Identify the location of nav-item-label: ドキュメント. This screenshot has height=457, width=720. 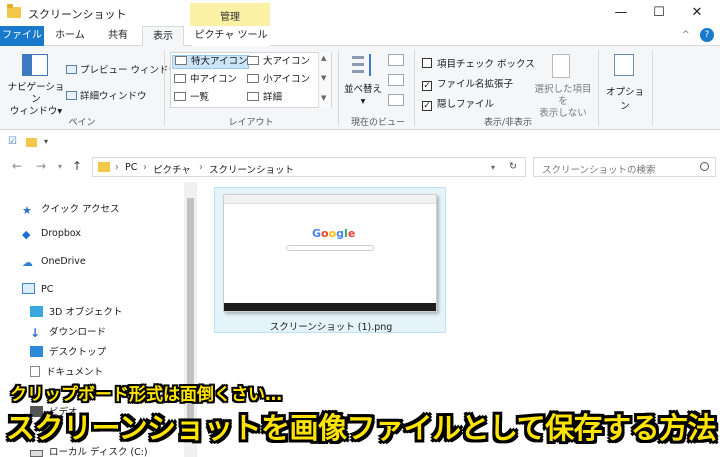
(75, 372).